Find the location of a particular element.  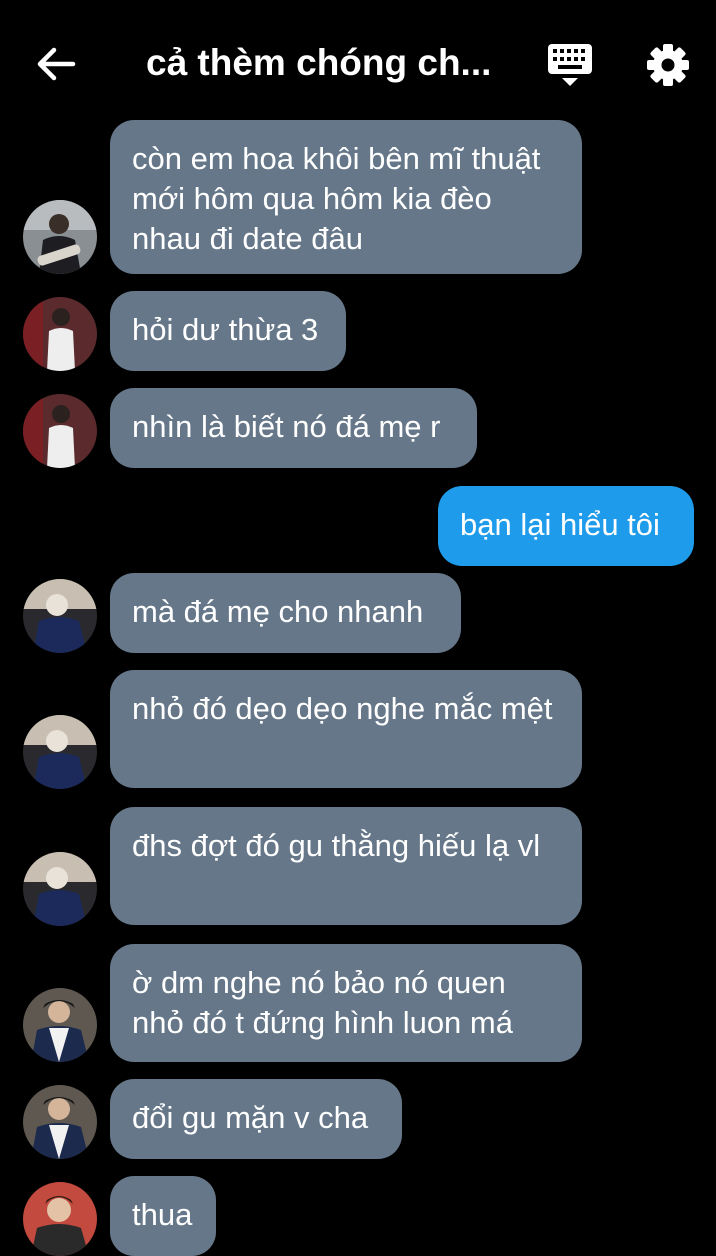

message-bubble-6: nhỏ đó dẹo dẹo nghe mắc mệt is located at coordinates (346, 729).